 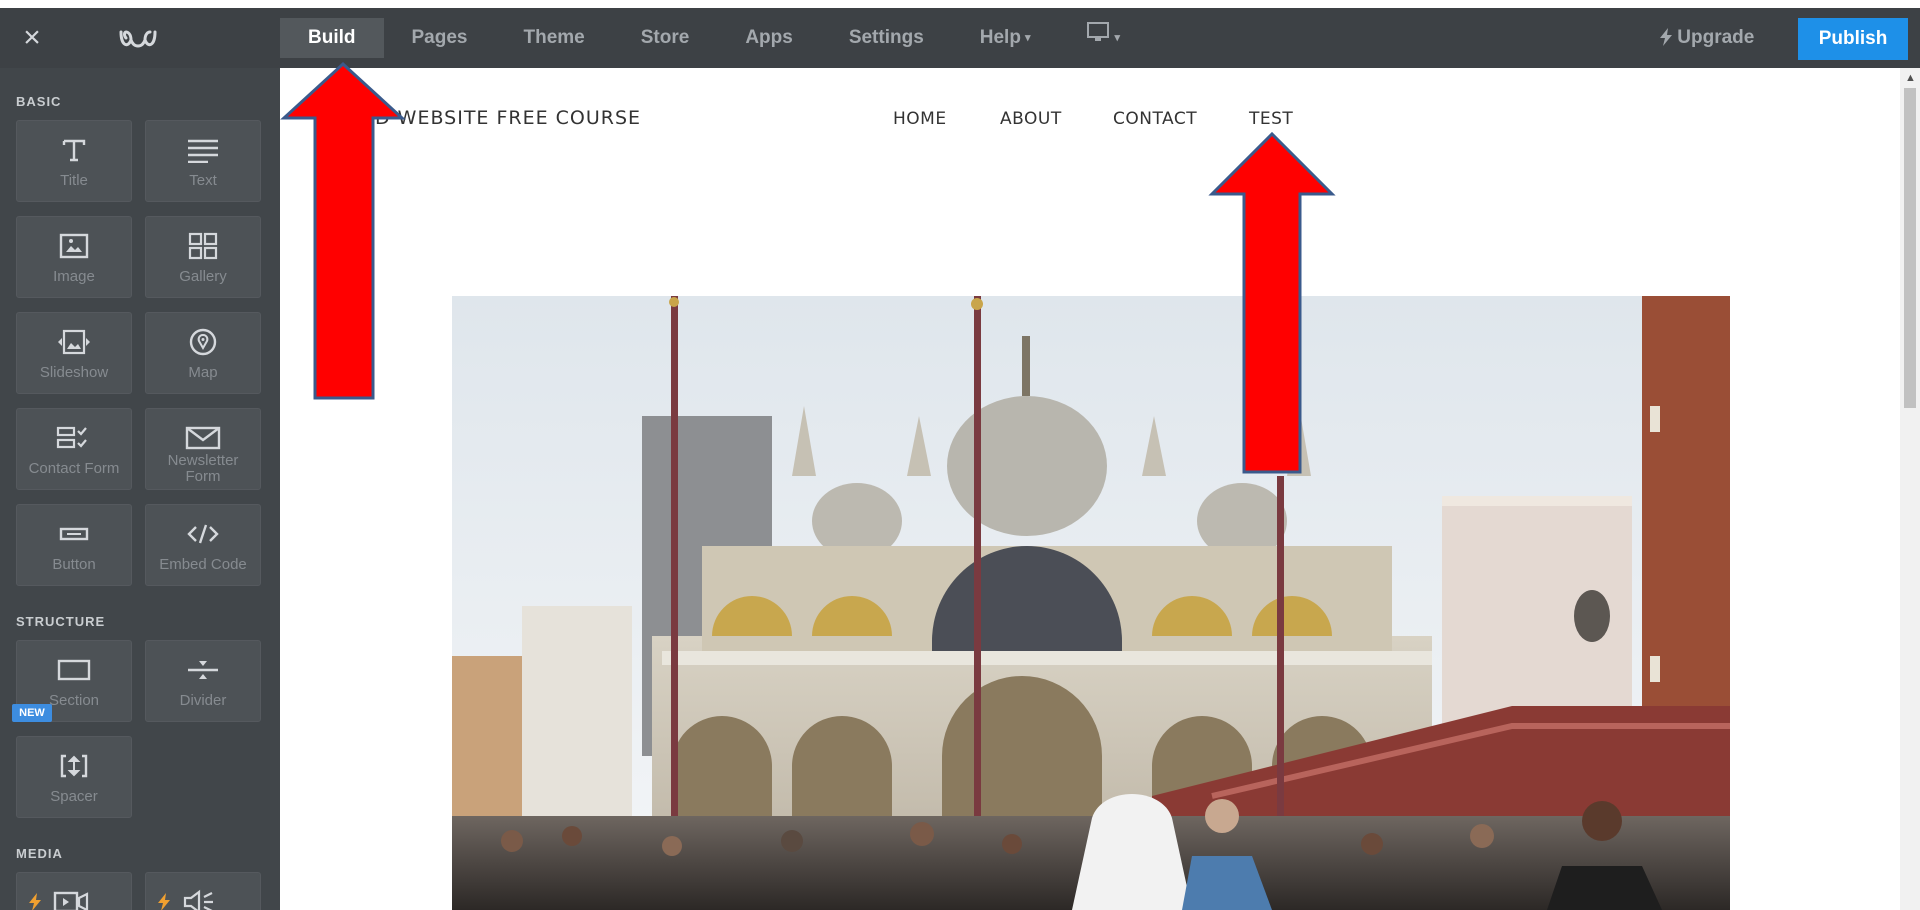 I want to click on tab-theme: Theme, so click(x=553, y=38).